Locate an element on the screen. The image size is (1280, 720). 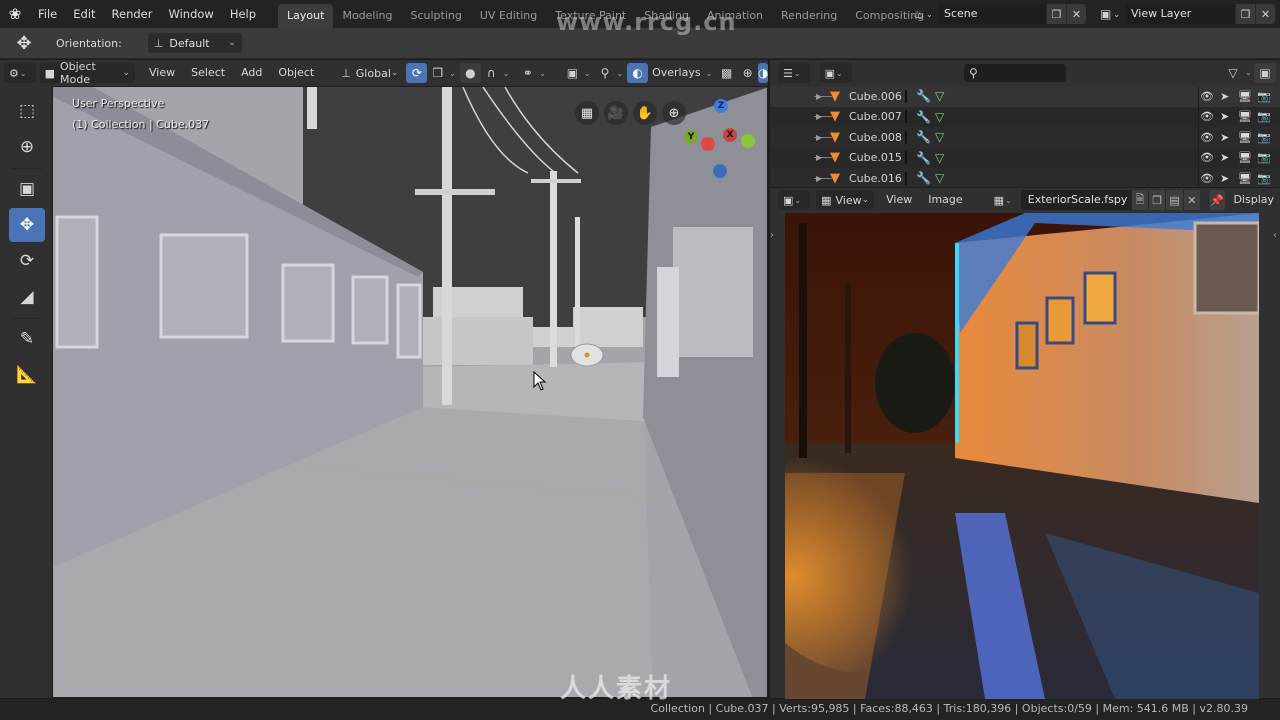
view-layer-icon: ▣ ⌄ is located at coordinates (1110, 14).